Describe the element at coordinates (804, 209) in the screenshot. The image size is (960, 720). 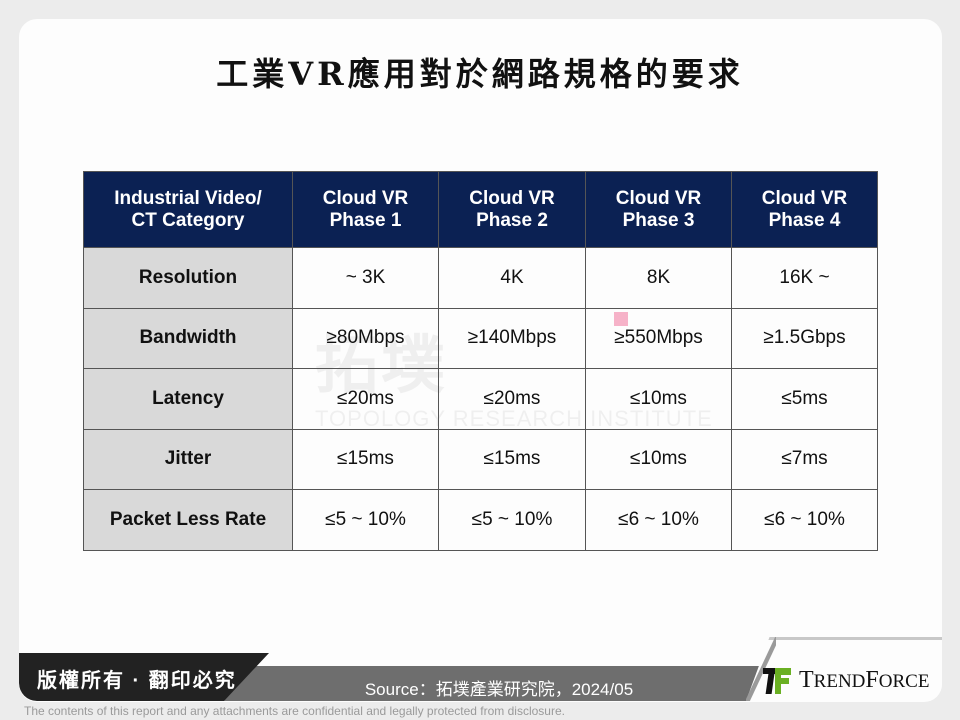
I see `header-phase-4: Cloud VR Phase 4` at that location.